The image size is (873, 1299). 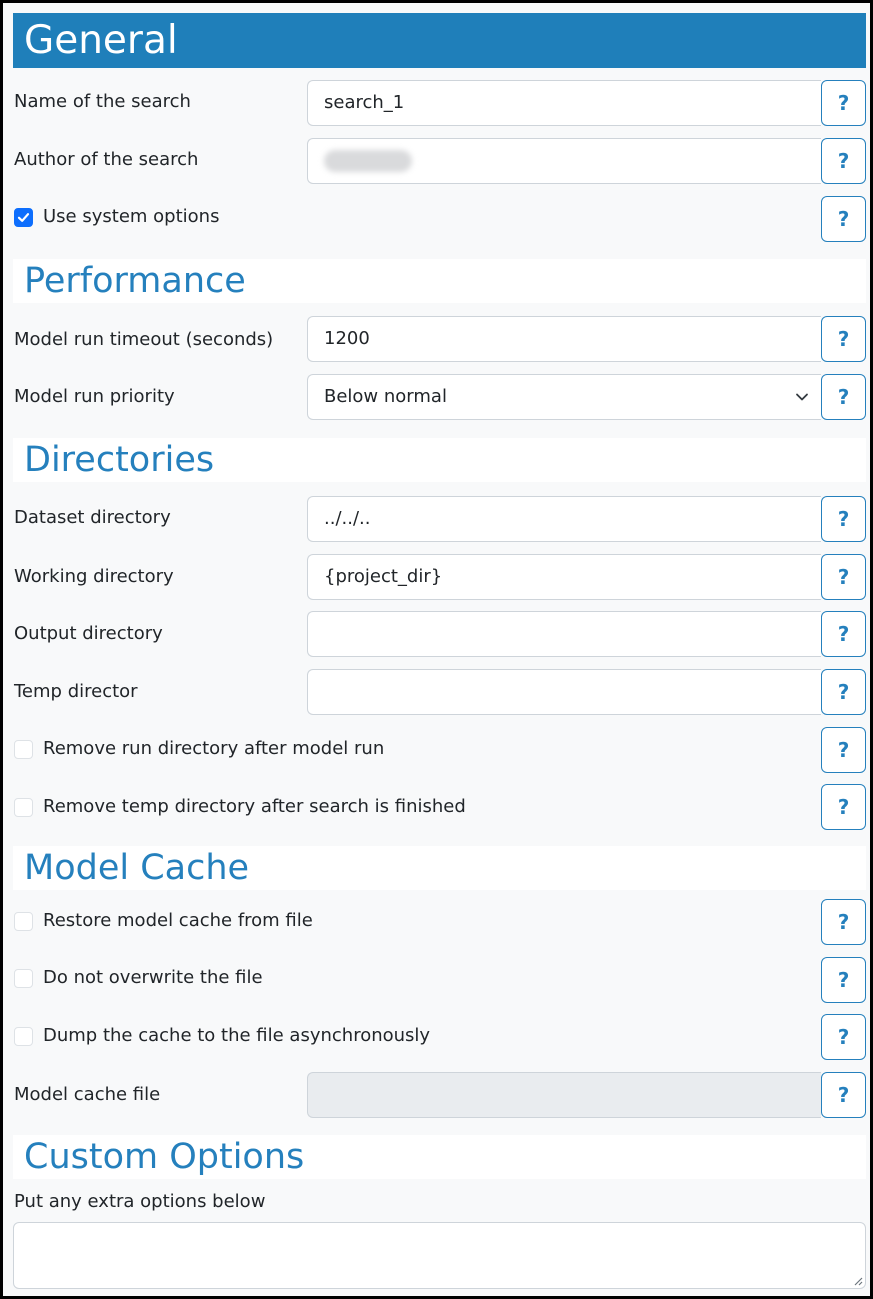 What do you see at coordinates (843, 519) in the screenshot?
I see `dataset-directory-help-button: ?` at bounding box center [843, 519].